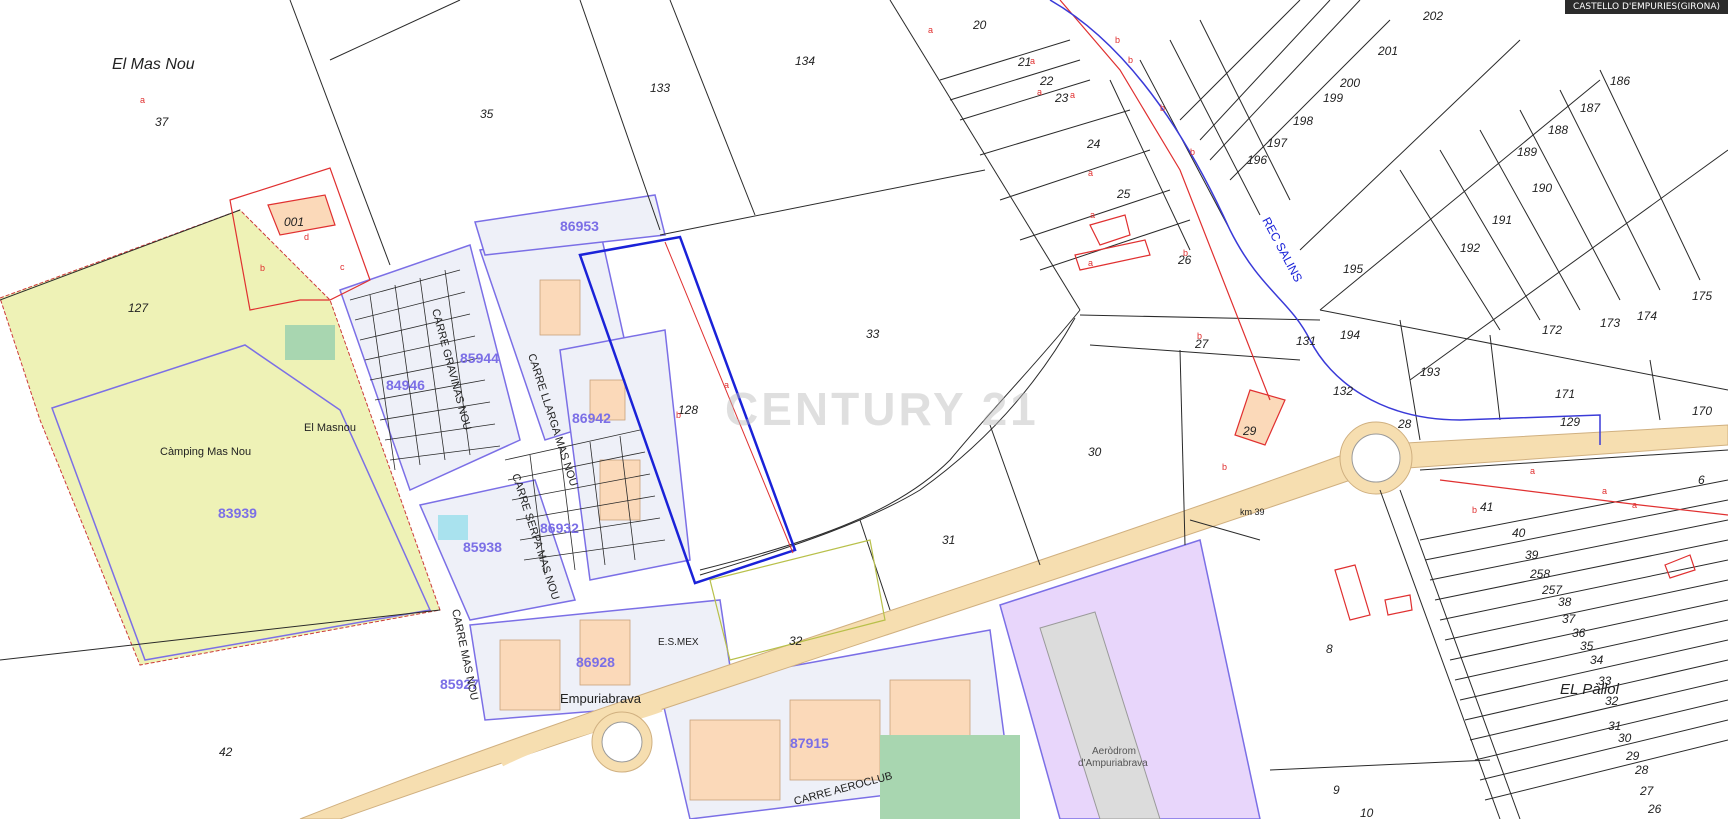 The image size is (1728, 819). Describe the element at coordinates (294, 222) in the screenshot. I see `parcel-001: 001` at that location.